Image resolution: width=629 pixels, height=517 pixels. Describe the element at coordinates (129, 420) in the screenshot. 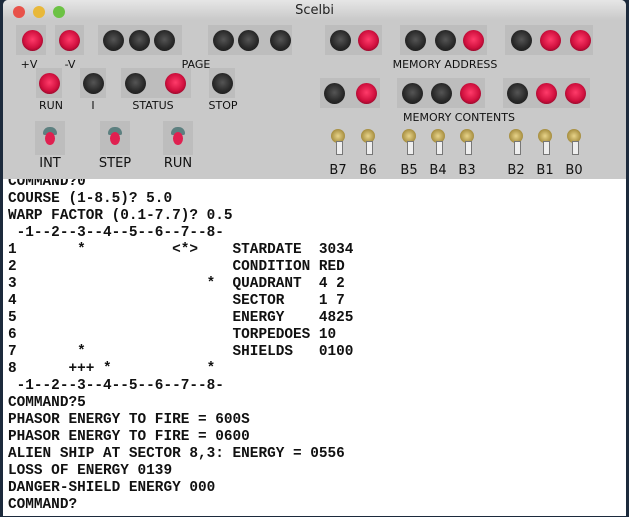

I see `terminal-line: PHASOR ENERGY TO FIRE = 600S` at that location.